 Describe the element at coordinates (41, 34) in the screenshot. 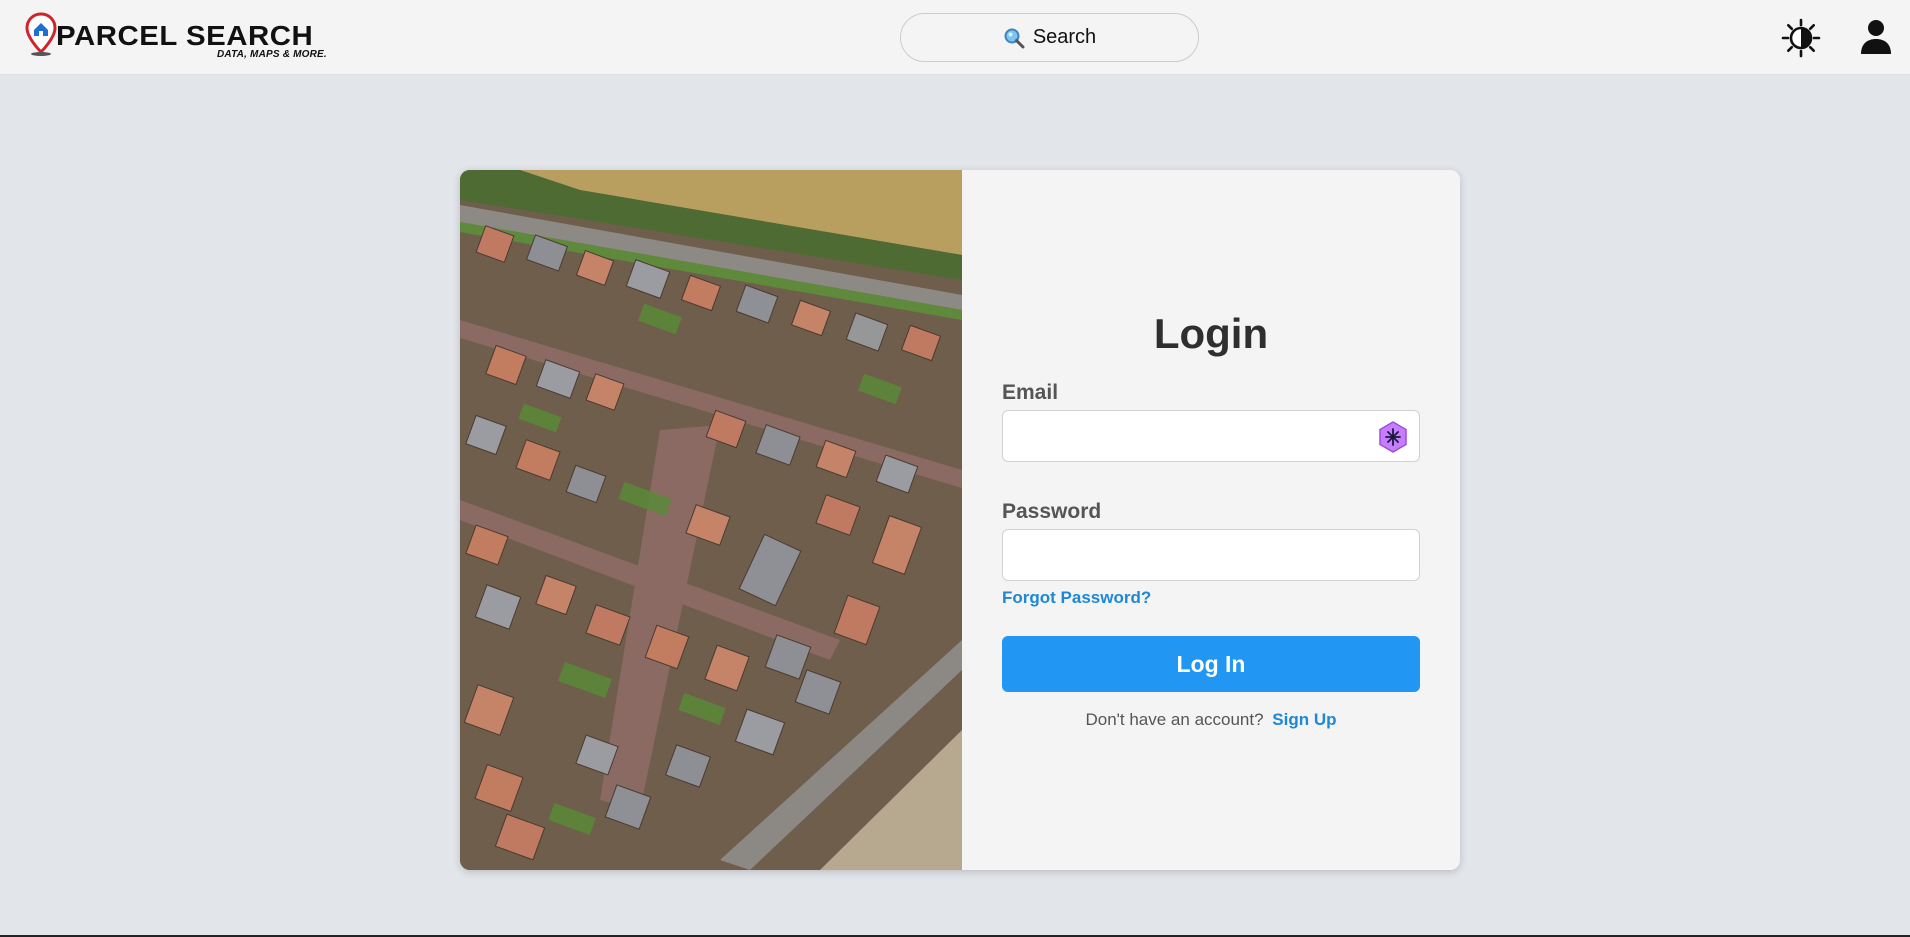

I see `map-pin-logo-icon` at that location.